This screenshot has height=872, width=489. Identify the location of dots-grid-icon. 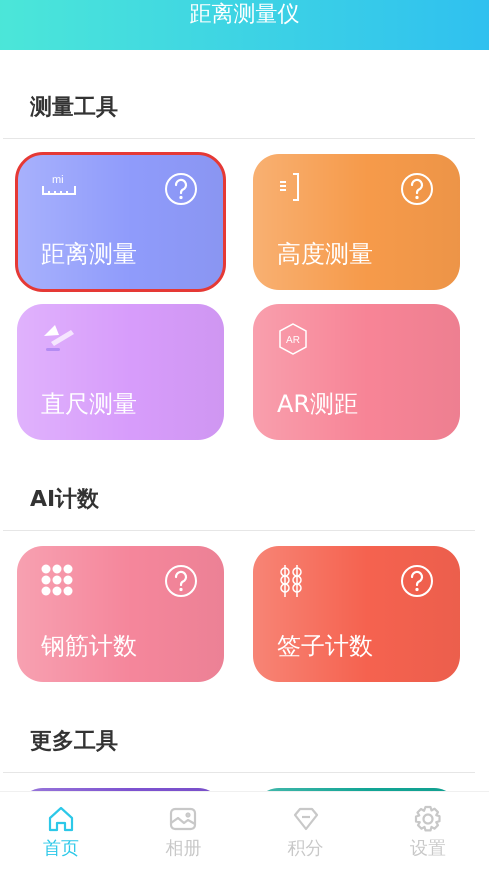
(58, 581).